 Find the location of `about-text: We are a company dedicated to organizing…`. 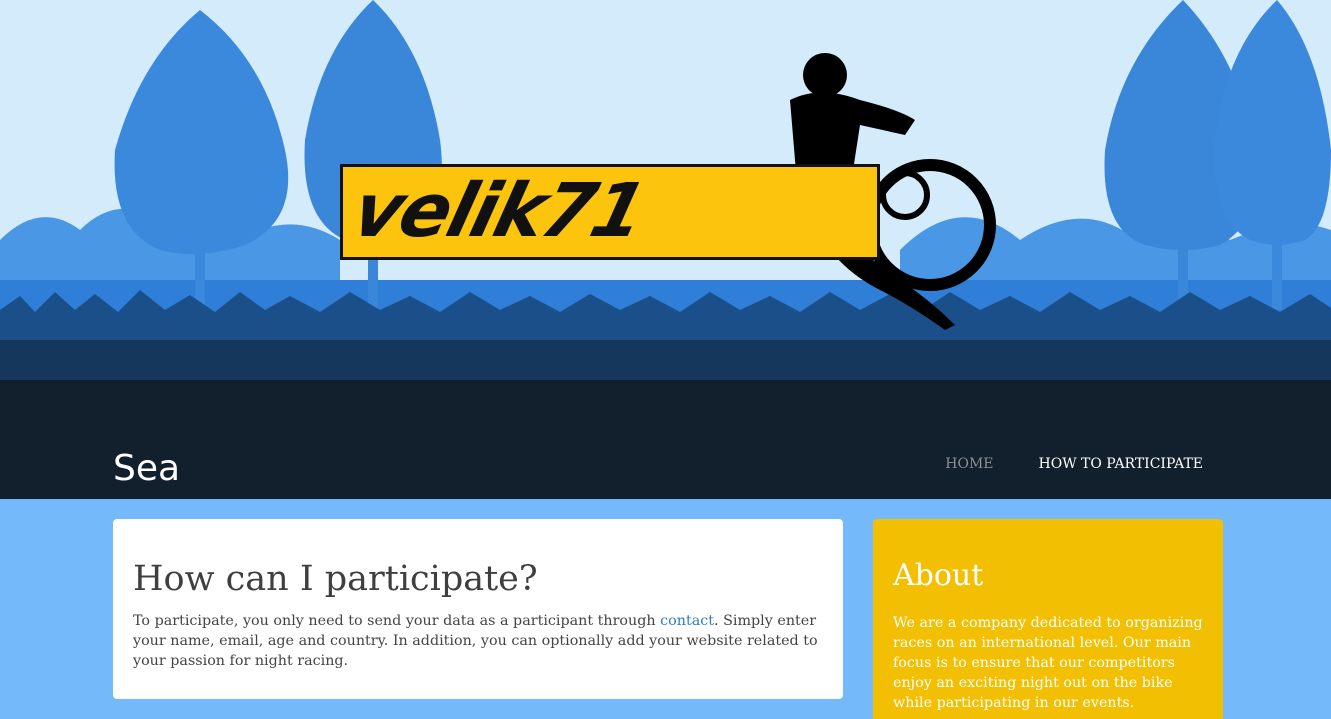

about-text: We are a company dedicated to organizing… is located at coordinates (1048, 663).